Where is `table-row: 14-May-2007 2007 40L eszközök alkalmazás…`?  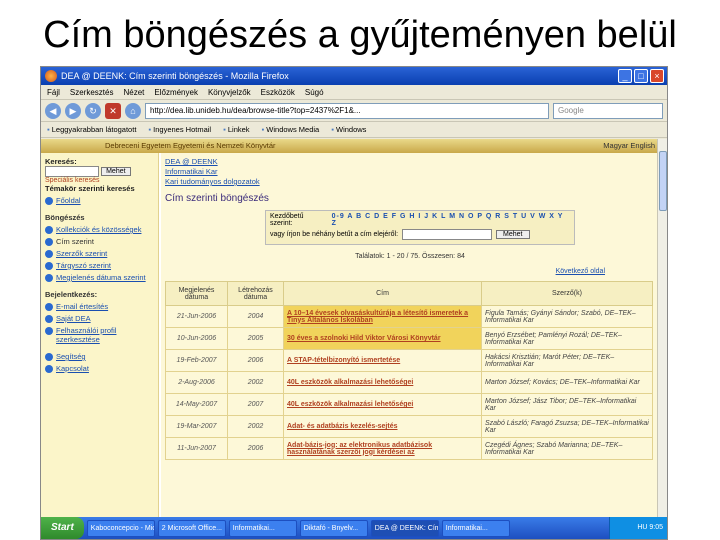 table-row: 14-May-2007 2007 40L eszközök alkalmazás… is located at coordinates (409, 404).